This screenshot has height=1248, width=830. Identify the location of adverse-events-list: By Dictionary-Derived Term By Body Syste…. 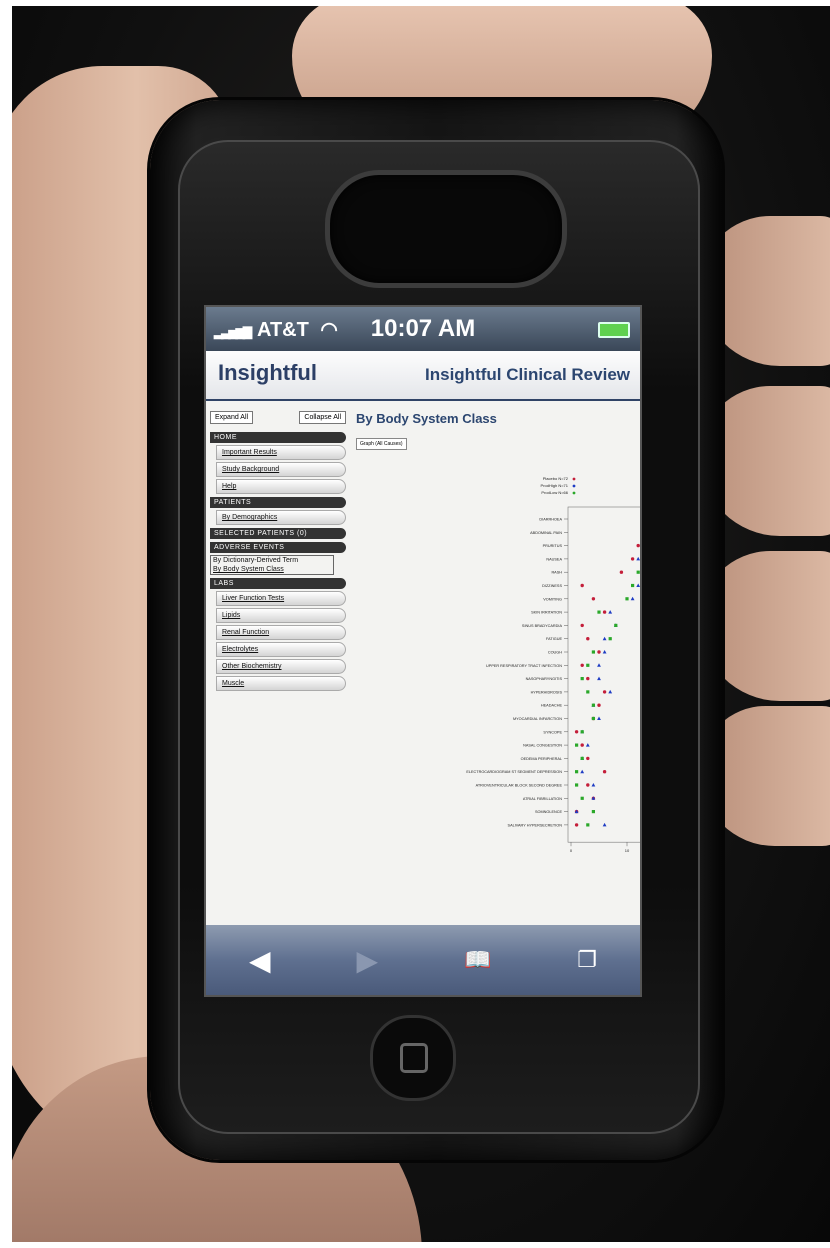
(272, 565).